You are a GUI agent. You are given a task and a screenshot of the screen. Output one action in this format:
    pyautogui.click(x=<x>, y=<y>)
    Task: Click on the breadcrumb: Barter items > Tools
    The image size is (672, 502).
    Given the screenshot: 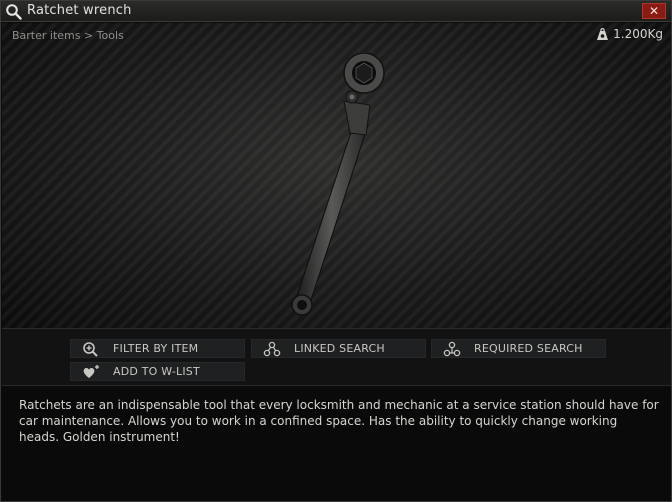 What is the action you would take?
    pyautogui.click(x=68, y=35)
    